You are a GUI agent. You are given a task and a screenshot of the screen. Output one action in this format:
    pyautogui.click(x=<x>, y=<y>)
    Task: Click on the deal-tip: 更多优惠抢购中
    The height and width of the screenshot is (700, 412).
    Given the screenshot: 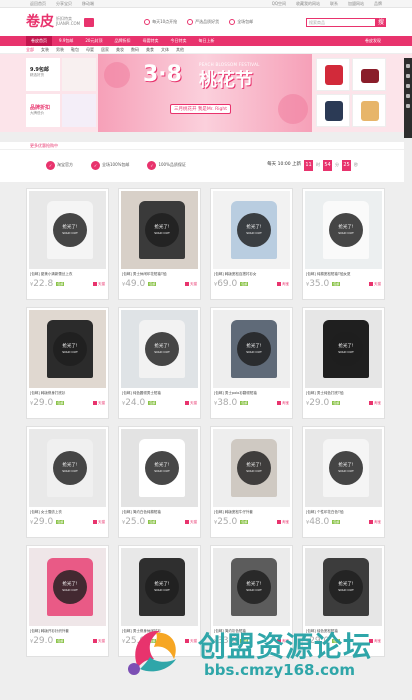 What is the action you would take?
    pyautogui.click(x=202, y=146)
    